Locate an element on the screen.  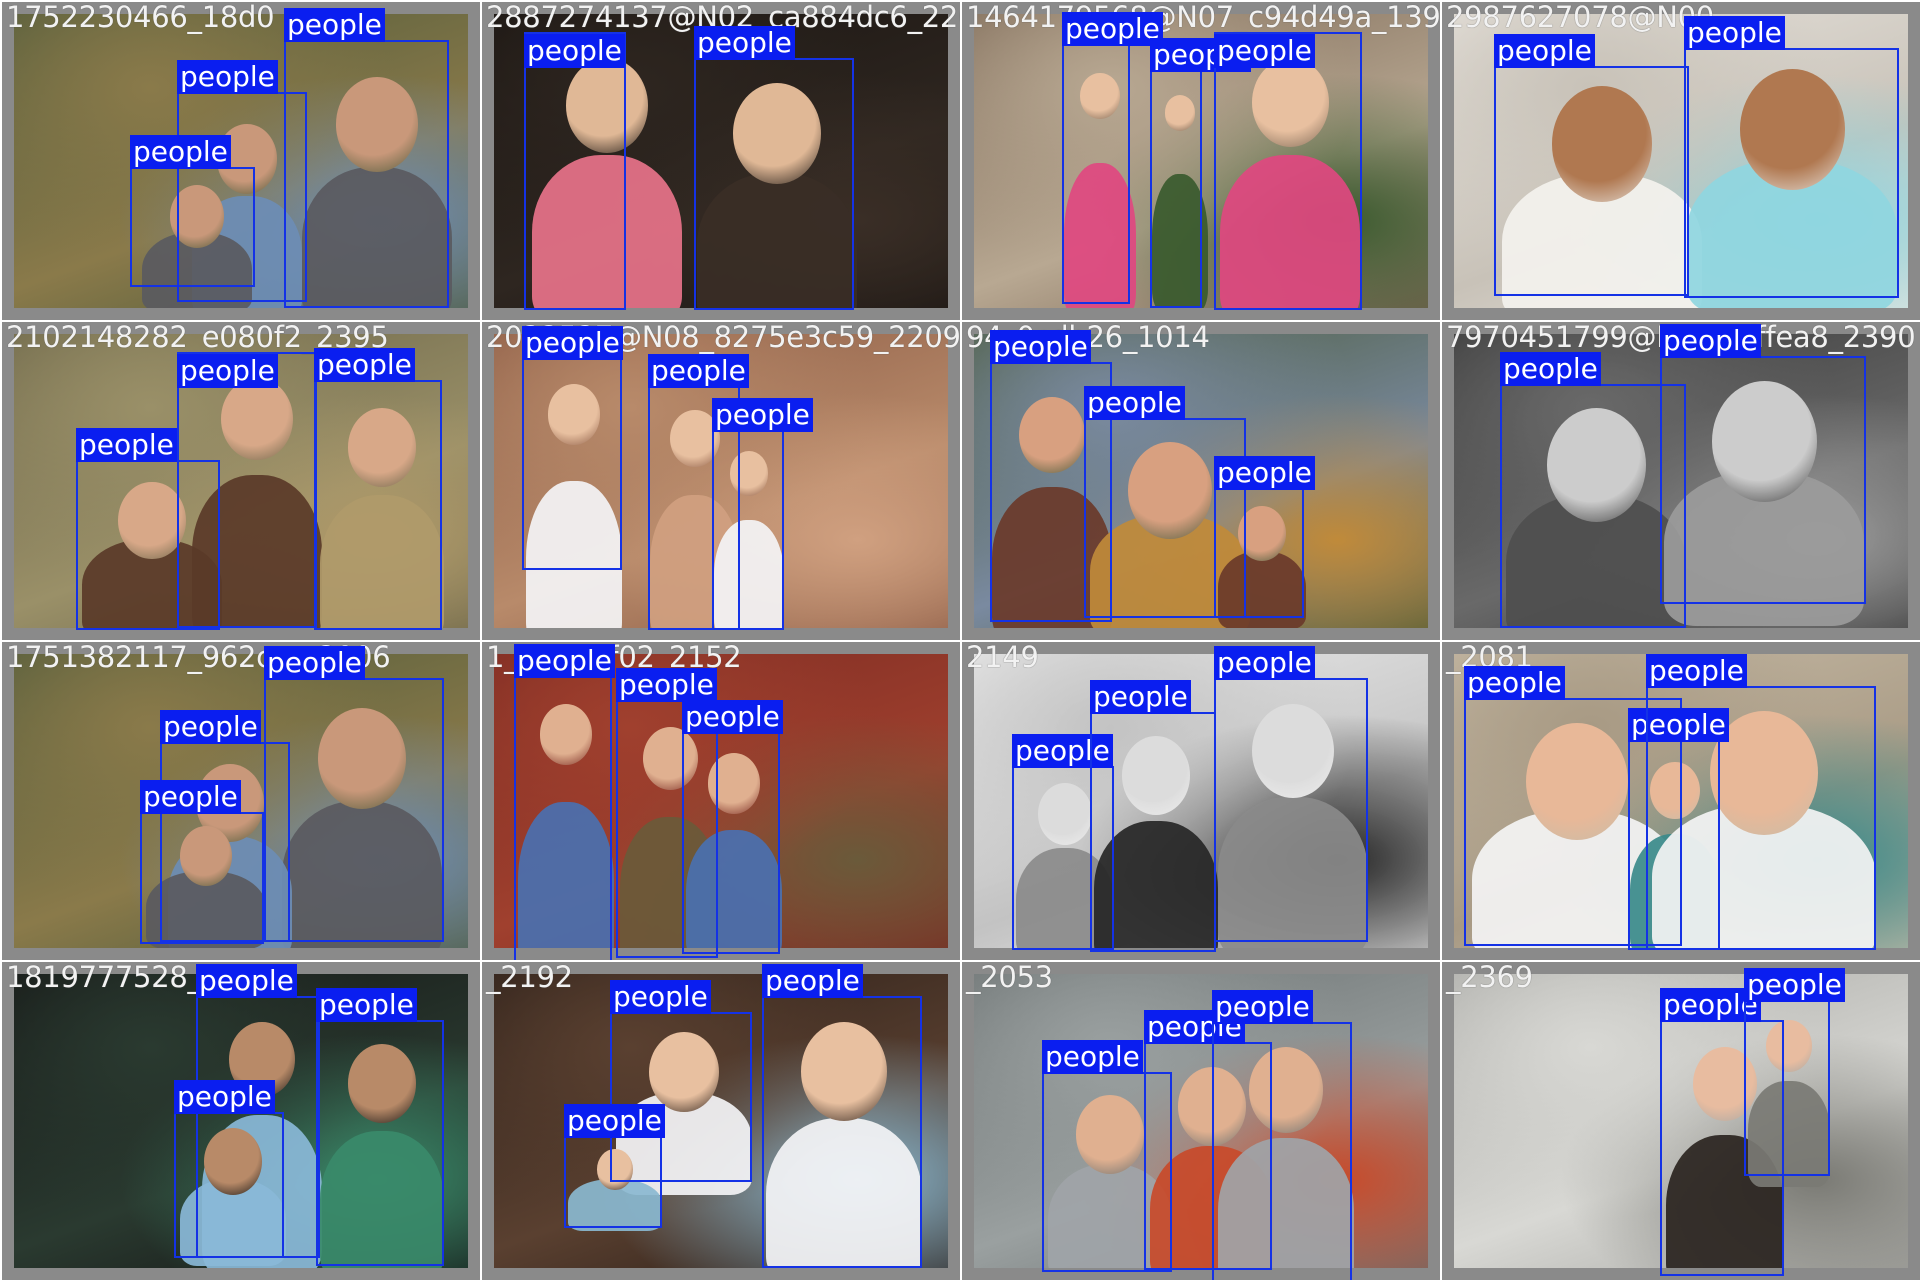
tile-12: _2081 people people people is located at coordinates (1681, 801).